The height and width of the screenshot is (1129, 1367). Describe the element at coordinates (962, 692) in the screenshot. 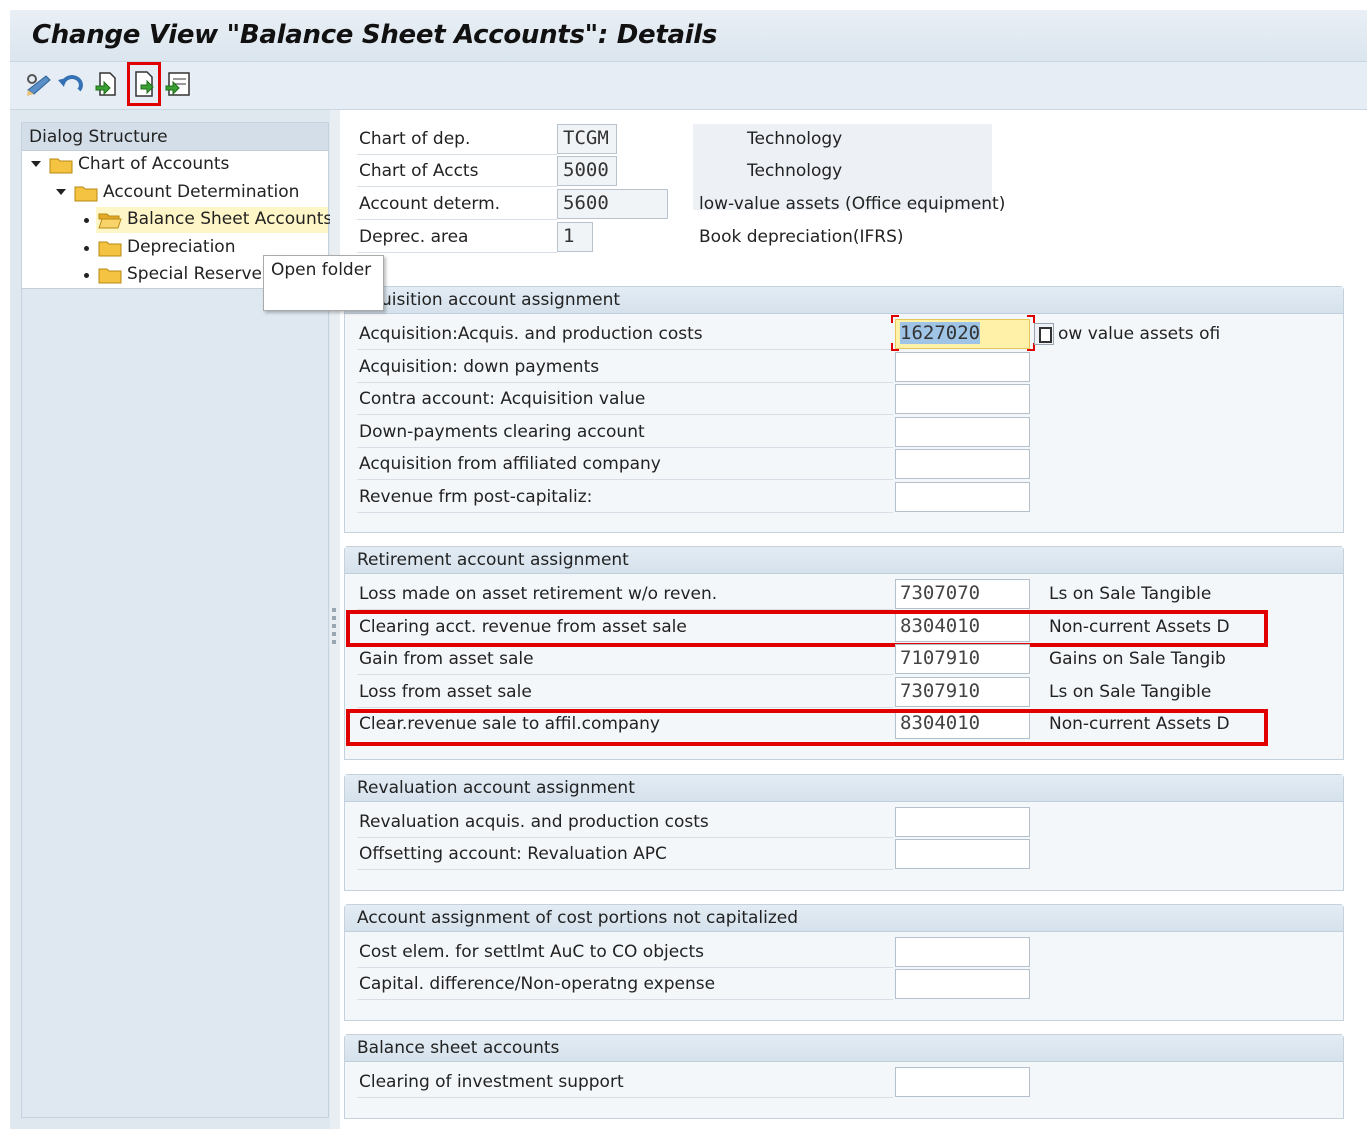

I see `loss-asset-sale-field: 7307910` at that location.